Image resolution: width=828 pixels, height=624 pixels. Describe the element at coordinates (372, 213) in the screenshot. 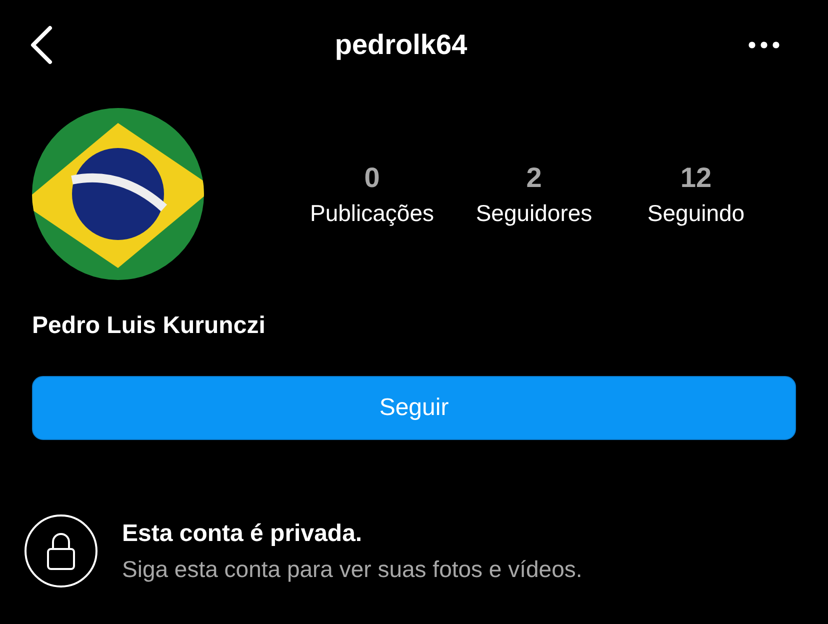

I see `stat-label: Publicações` at that location.